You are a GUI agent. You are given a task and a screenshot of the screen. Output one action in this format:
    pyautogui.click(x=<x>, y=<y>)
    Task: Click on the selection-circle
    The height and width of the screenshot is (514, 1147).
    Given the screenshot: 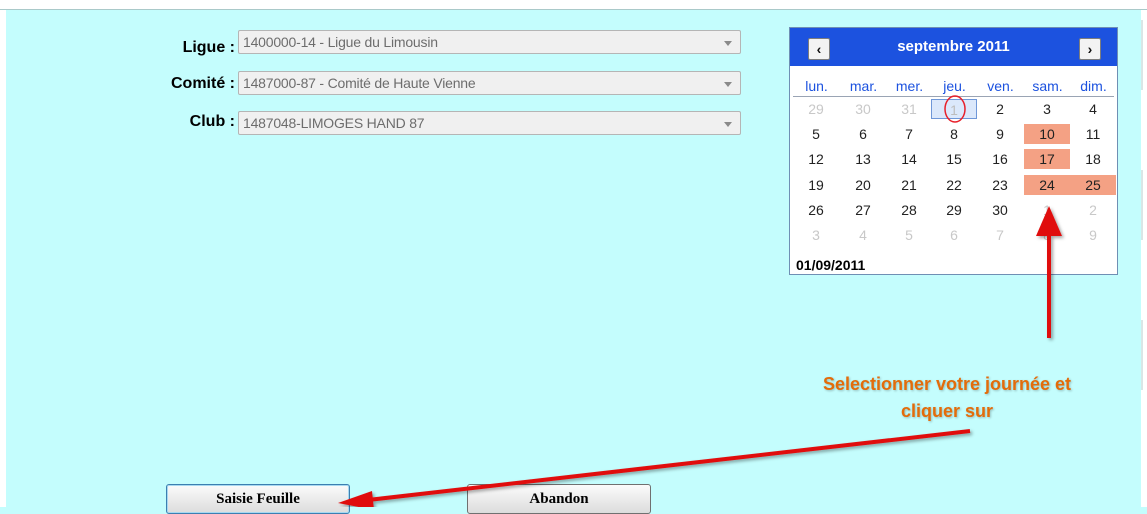 What is the action you would take?
    pyautogui.click(x=955, y=109)
    